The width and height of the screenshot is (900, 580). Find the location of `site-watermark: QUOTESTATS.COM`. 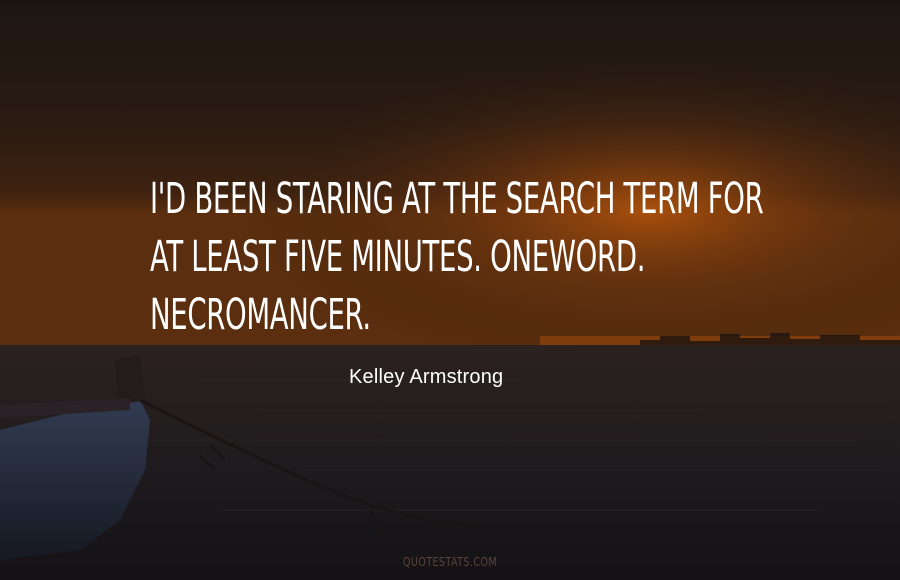

site-watermark: QUOTESTATS.COM is located at coordinates (450, 562).